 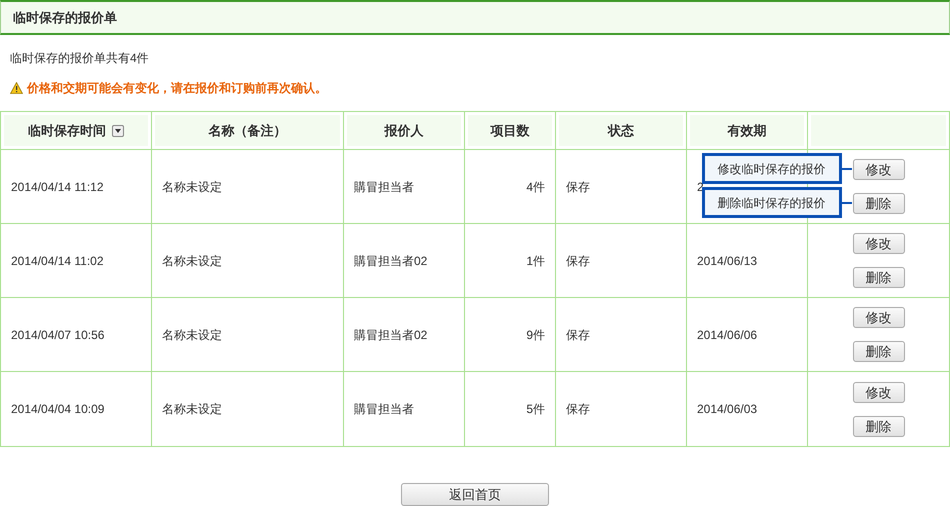 What do you see at coordinates (118, 130) in the screenshot?
I see `sort-dropdown-icon` at bounding box center [118, 130].